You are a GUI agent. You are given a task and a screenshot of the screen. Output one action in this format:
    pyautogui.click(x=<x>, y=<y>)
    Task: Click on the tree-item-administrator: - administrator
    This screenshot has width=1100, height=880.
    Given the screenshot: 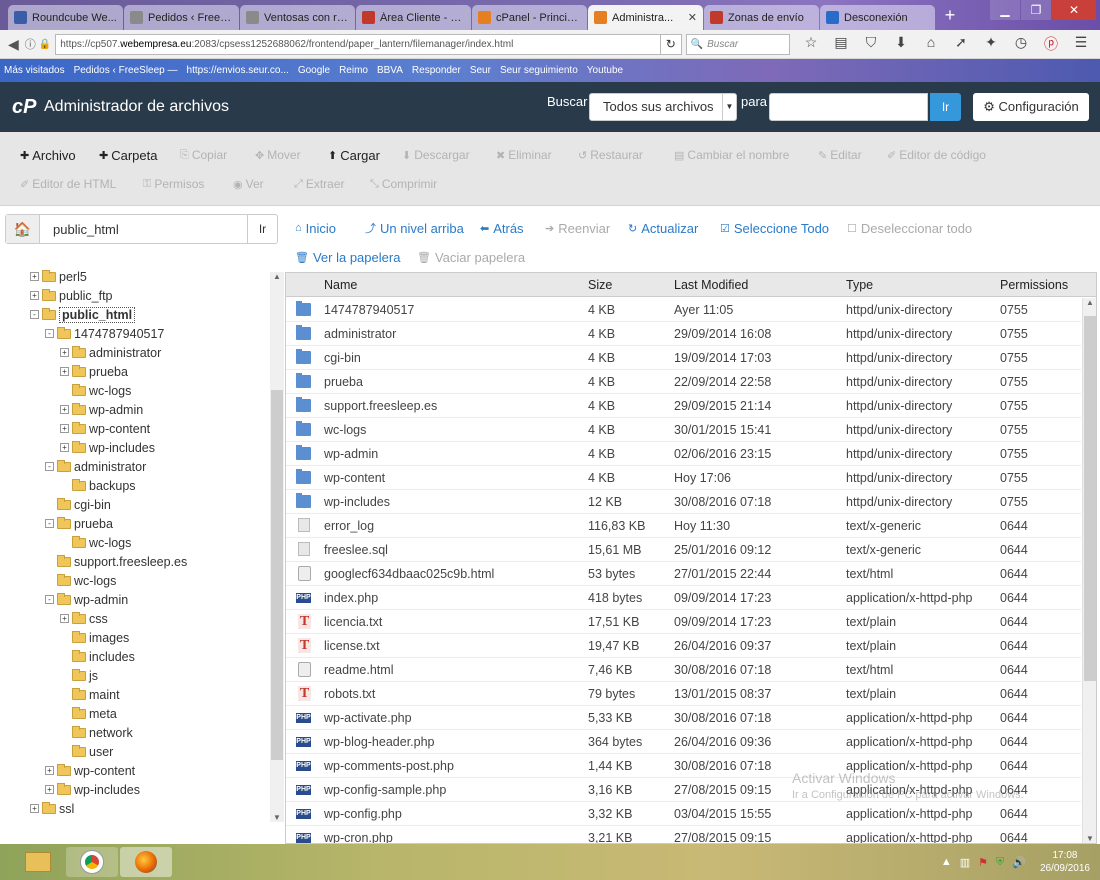 What is the action you would take?
    pyautogui.click(x=95, y=466)
    